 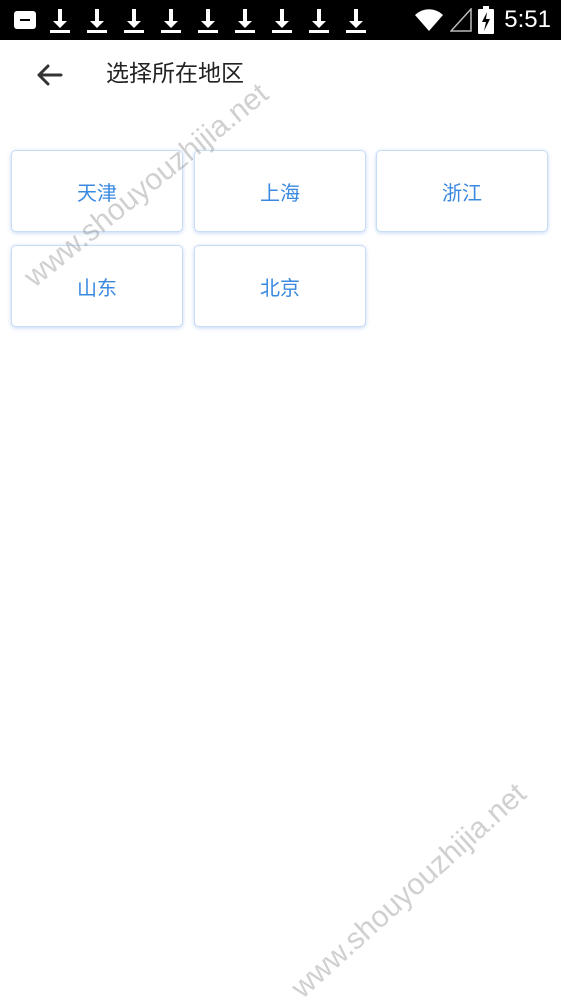 What do you see at coordinates (280, 286) in the screenshot?
I see `region-button-beijing: 北京` at bounding box center [280, 286].